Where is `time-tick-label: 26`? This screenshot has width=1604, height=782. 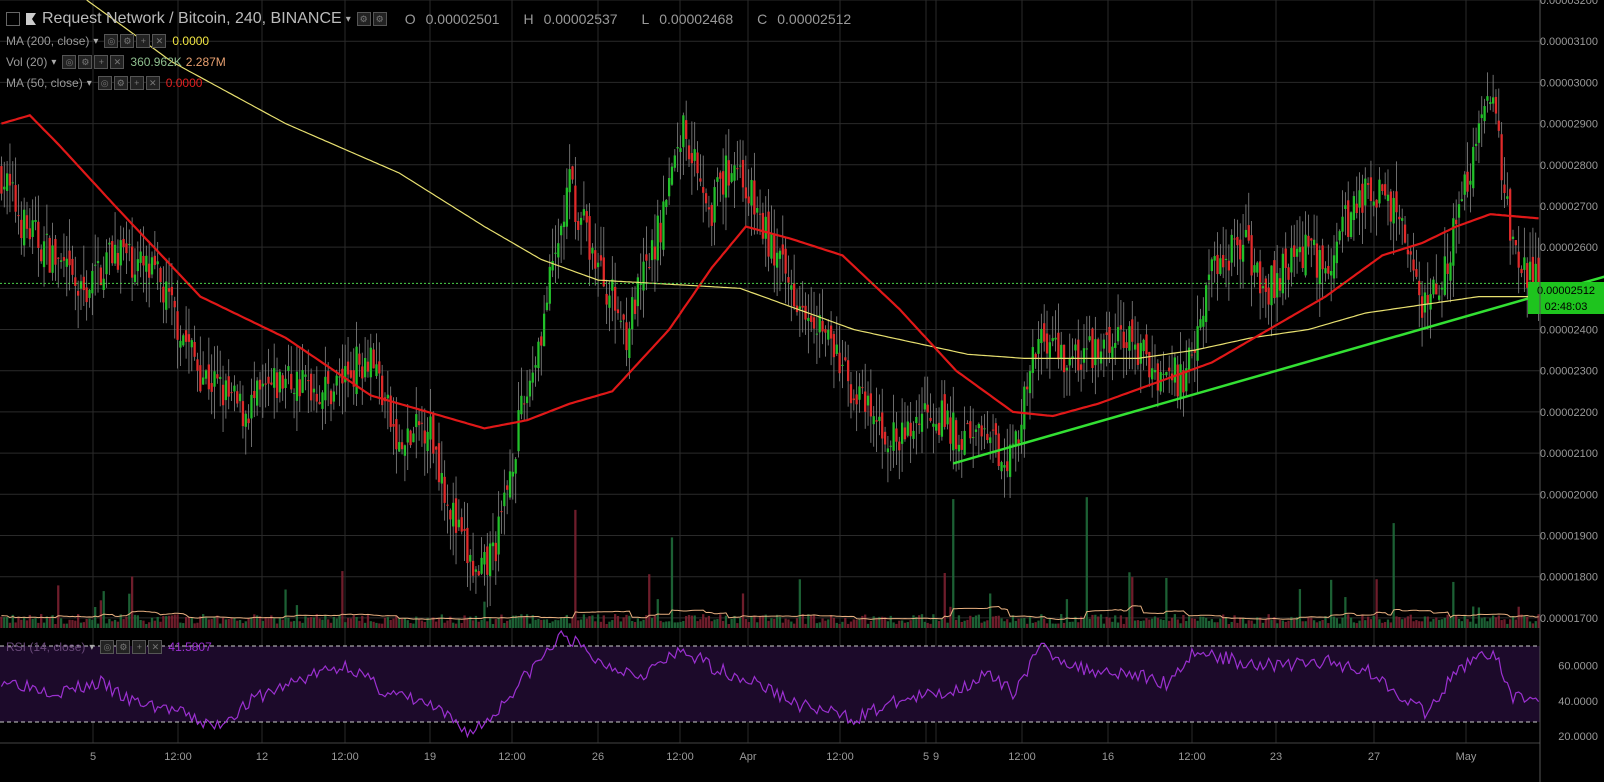 time-tick-label: 26 is located at coordinates (598, 757).